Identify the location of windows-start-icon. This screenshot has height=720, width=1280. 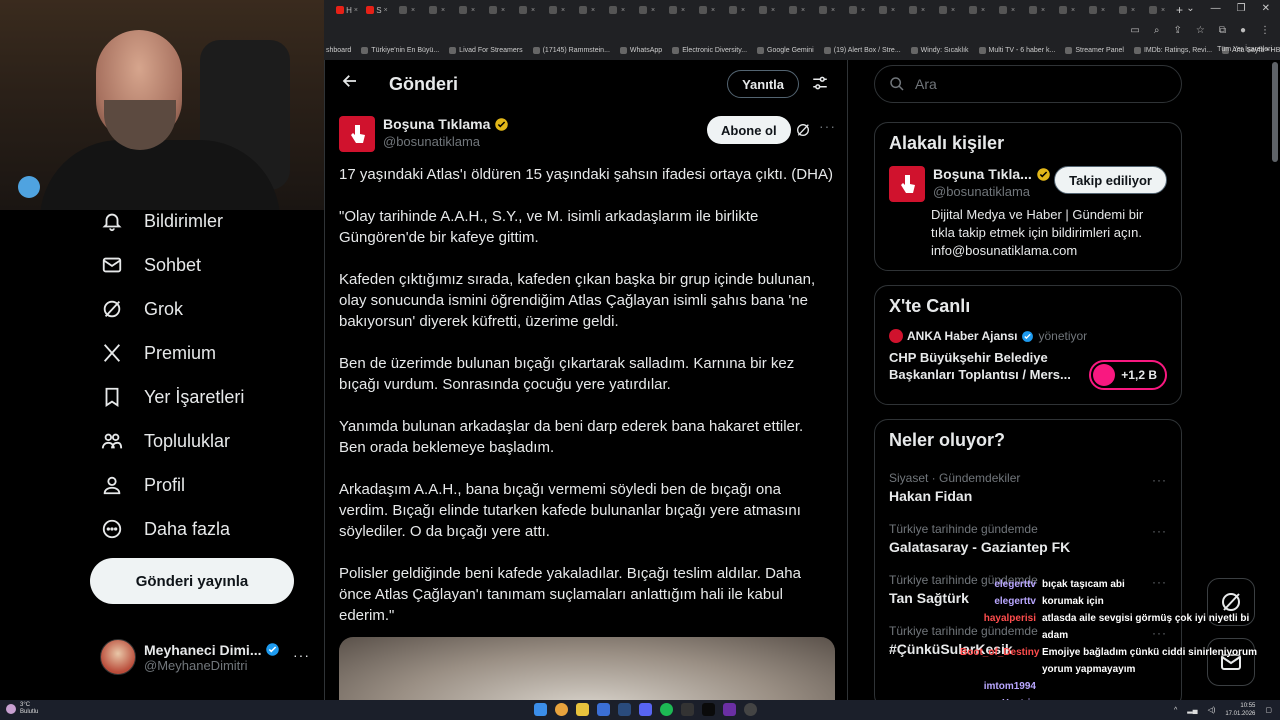
(540, 709).